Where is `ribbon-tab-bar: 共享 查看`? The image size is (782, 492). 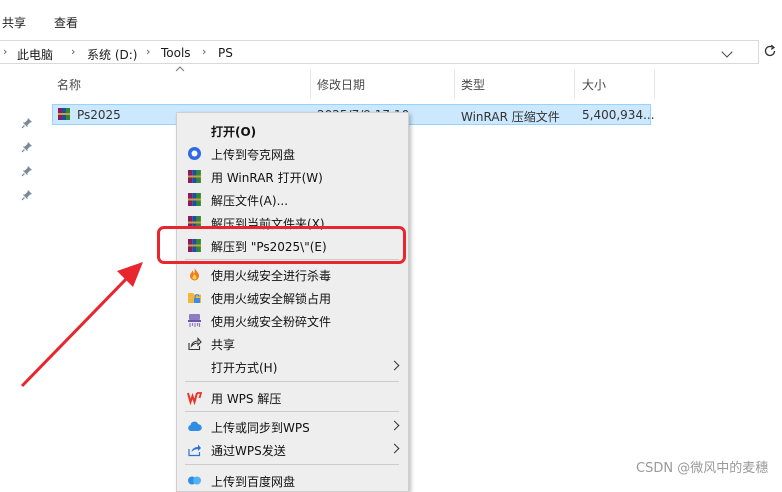
ribbon-tab-bar: 共享 查看 is located at coordinates (391, 18).